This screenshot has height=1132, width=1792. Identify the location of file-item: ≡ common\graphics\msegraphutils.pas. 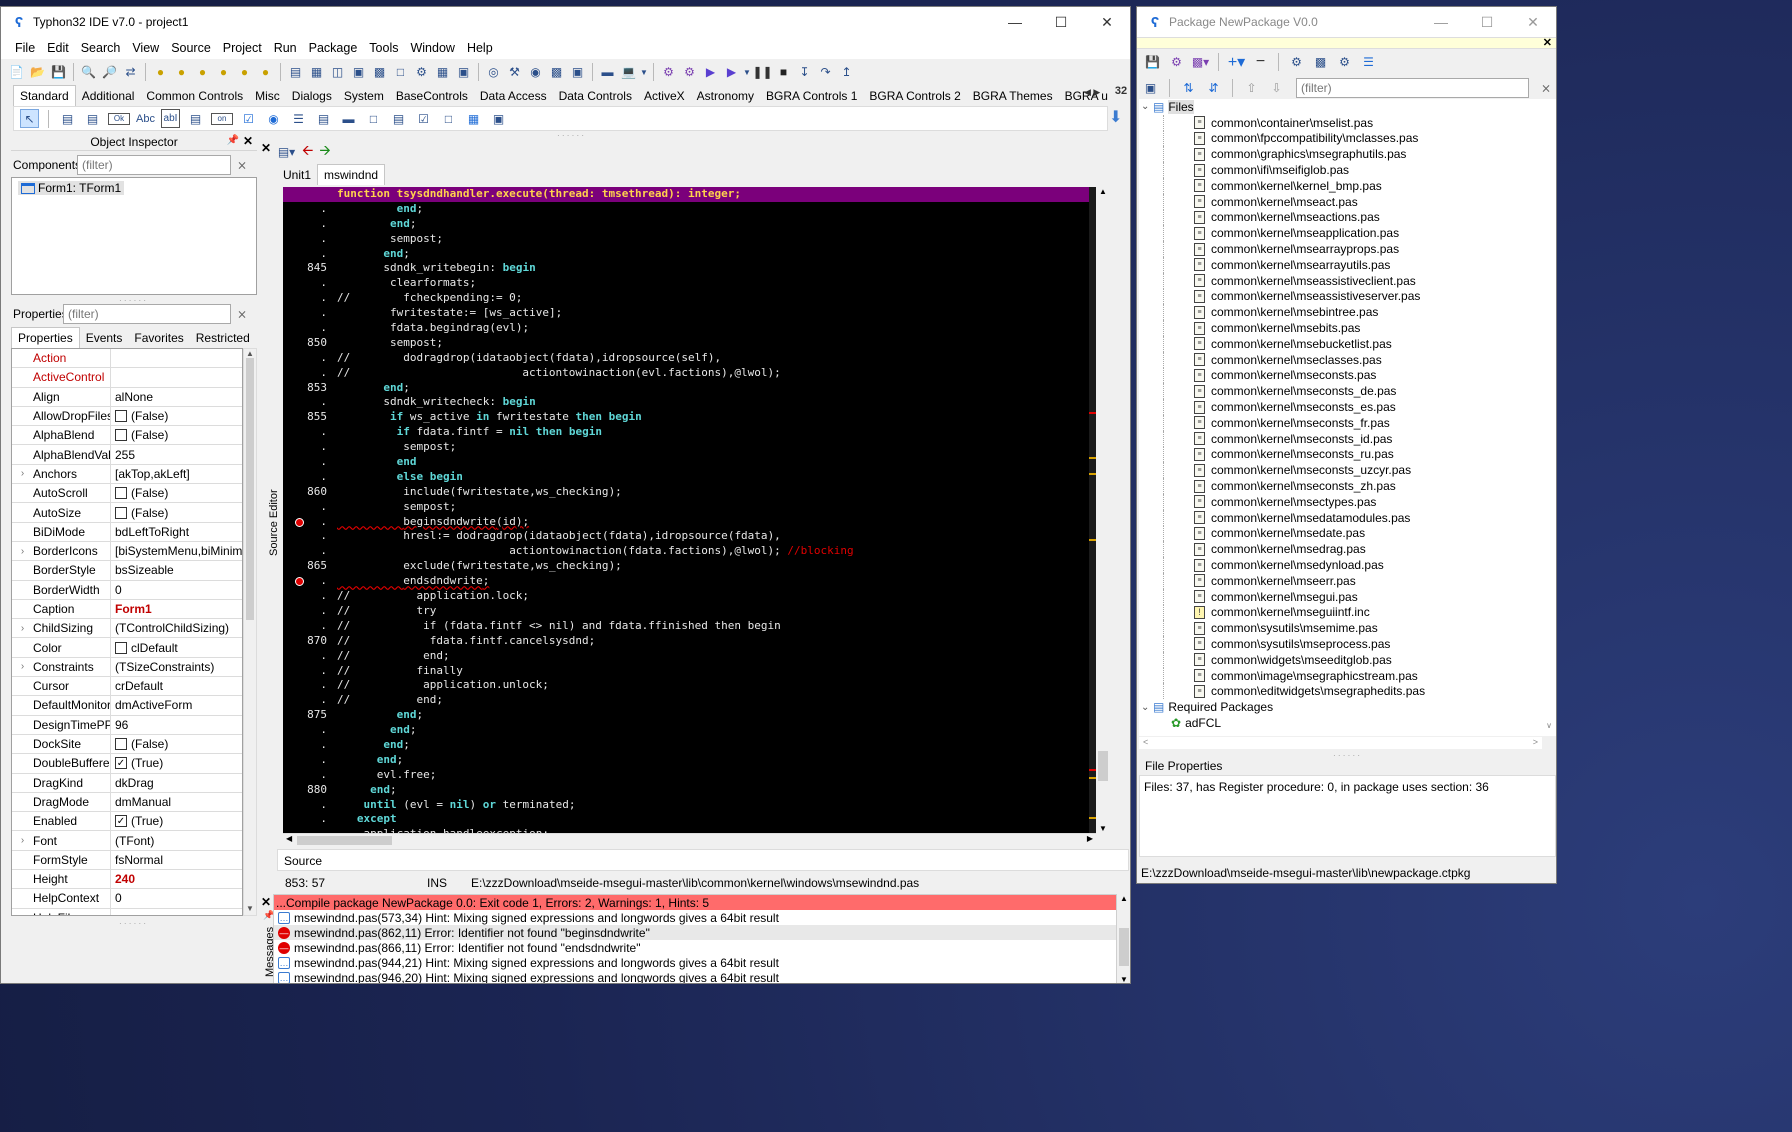
(1352, 154).